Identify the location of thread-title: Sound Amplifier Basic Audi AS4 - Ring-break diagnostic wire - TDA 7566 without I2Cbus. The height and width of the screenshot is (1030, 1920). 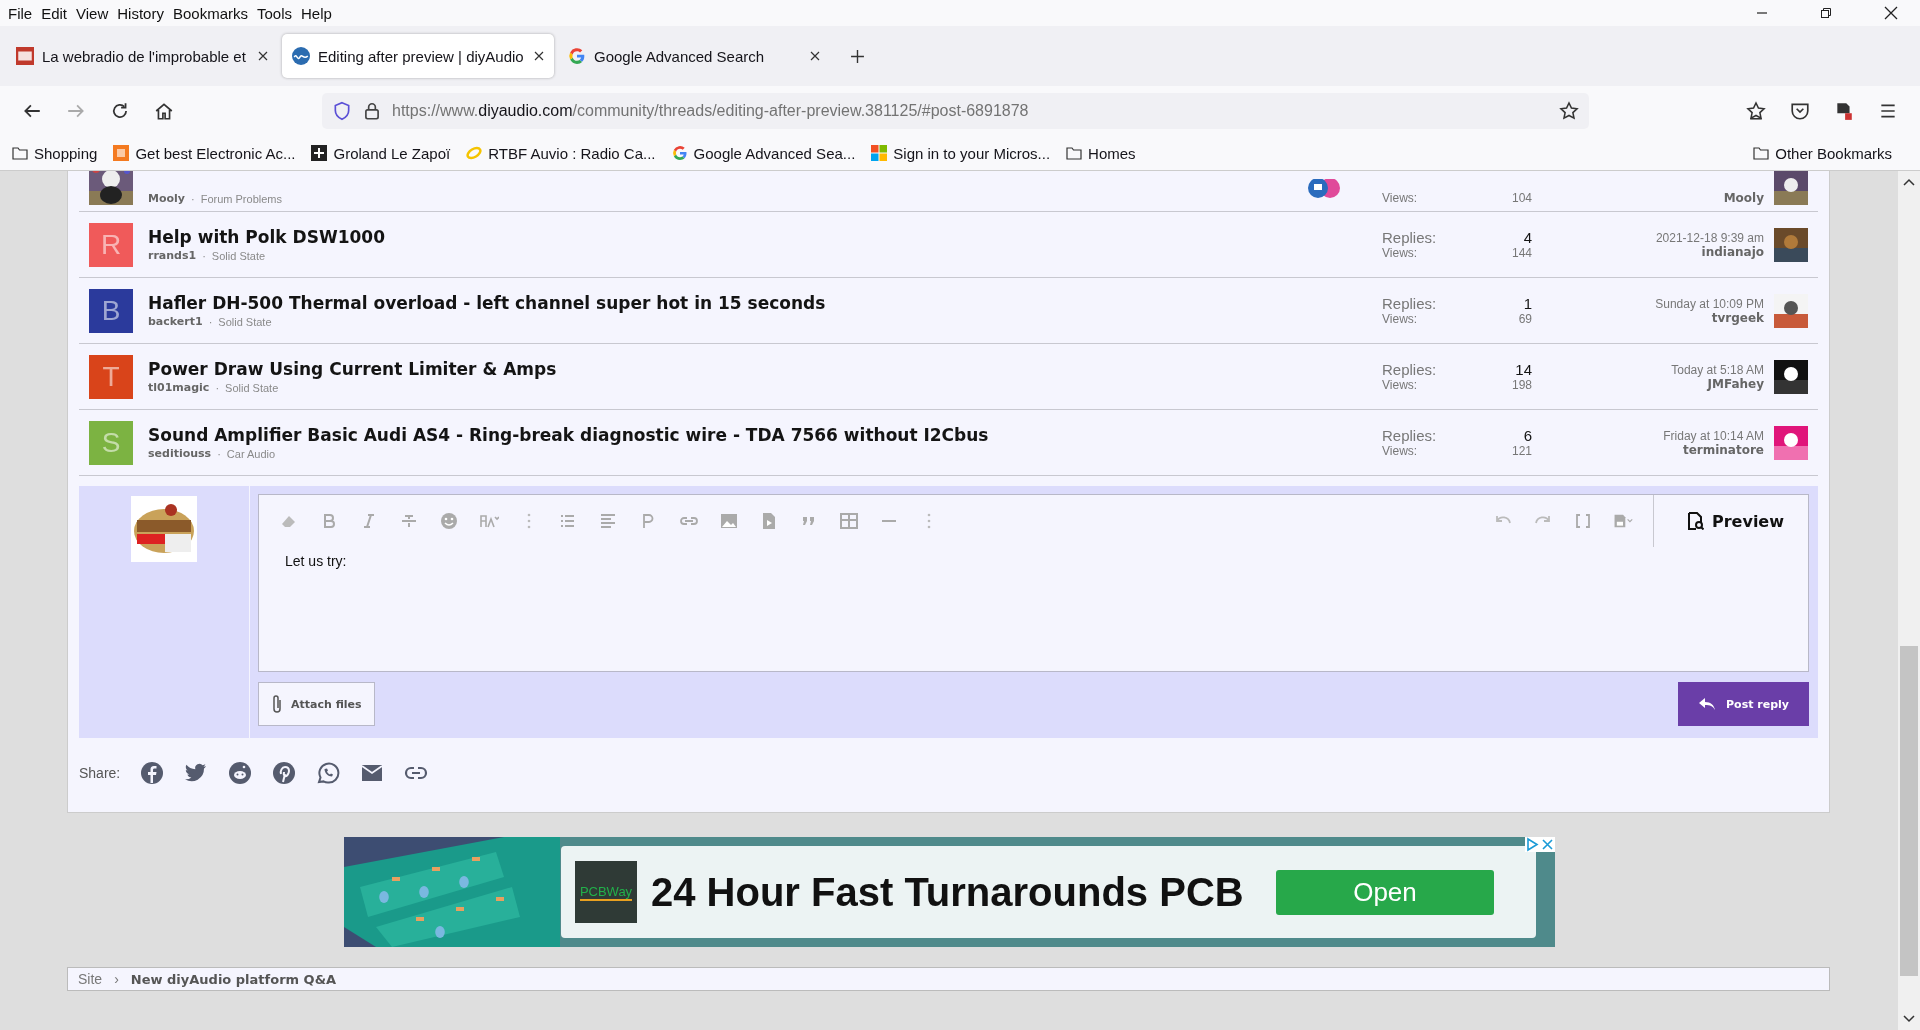
(765, 435).